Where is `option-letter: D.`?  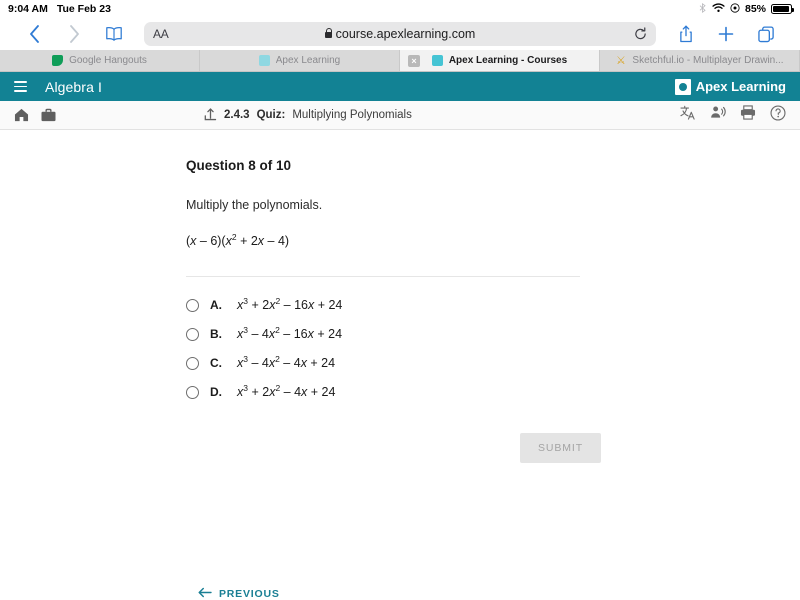
option-letter: D. is located at coordinates (216, 392).